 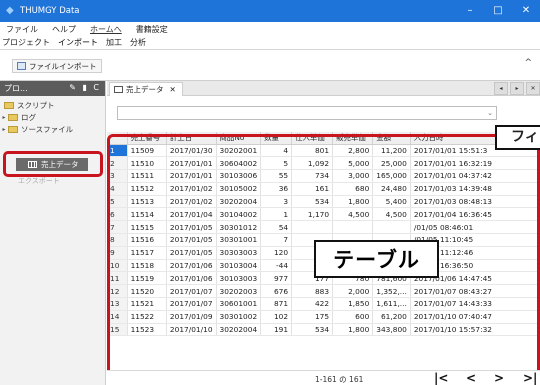 I want to click on table-cell: 11509, so click(x=147, y=151).